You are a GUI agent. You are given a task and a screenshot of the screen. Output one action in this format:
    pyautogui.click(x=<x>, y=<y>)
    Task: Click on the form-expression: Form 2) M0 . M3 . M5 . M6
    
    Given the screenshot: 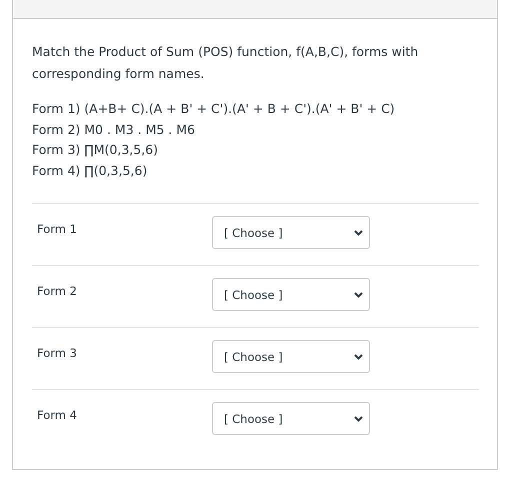 What is the action you would take?
    pyautogui.click(x=114, y=129)
    